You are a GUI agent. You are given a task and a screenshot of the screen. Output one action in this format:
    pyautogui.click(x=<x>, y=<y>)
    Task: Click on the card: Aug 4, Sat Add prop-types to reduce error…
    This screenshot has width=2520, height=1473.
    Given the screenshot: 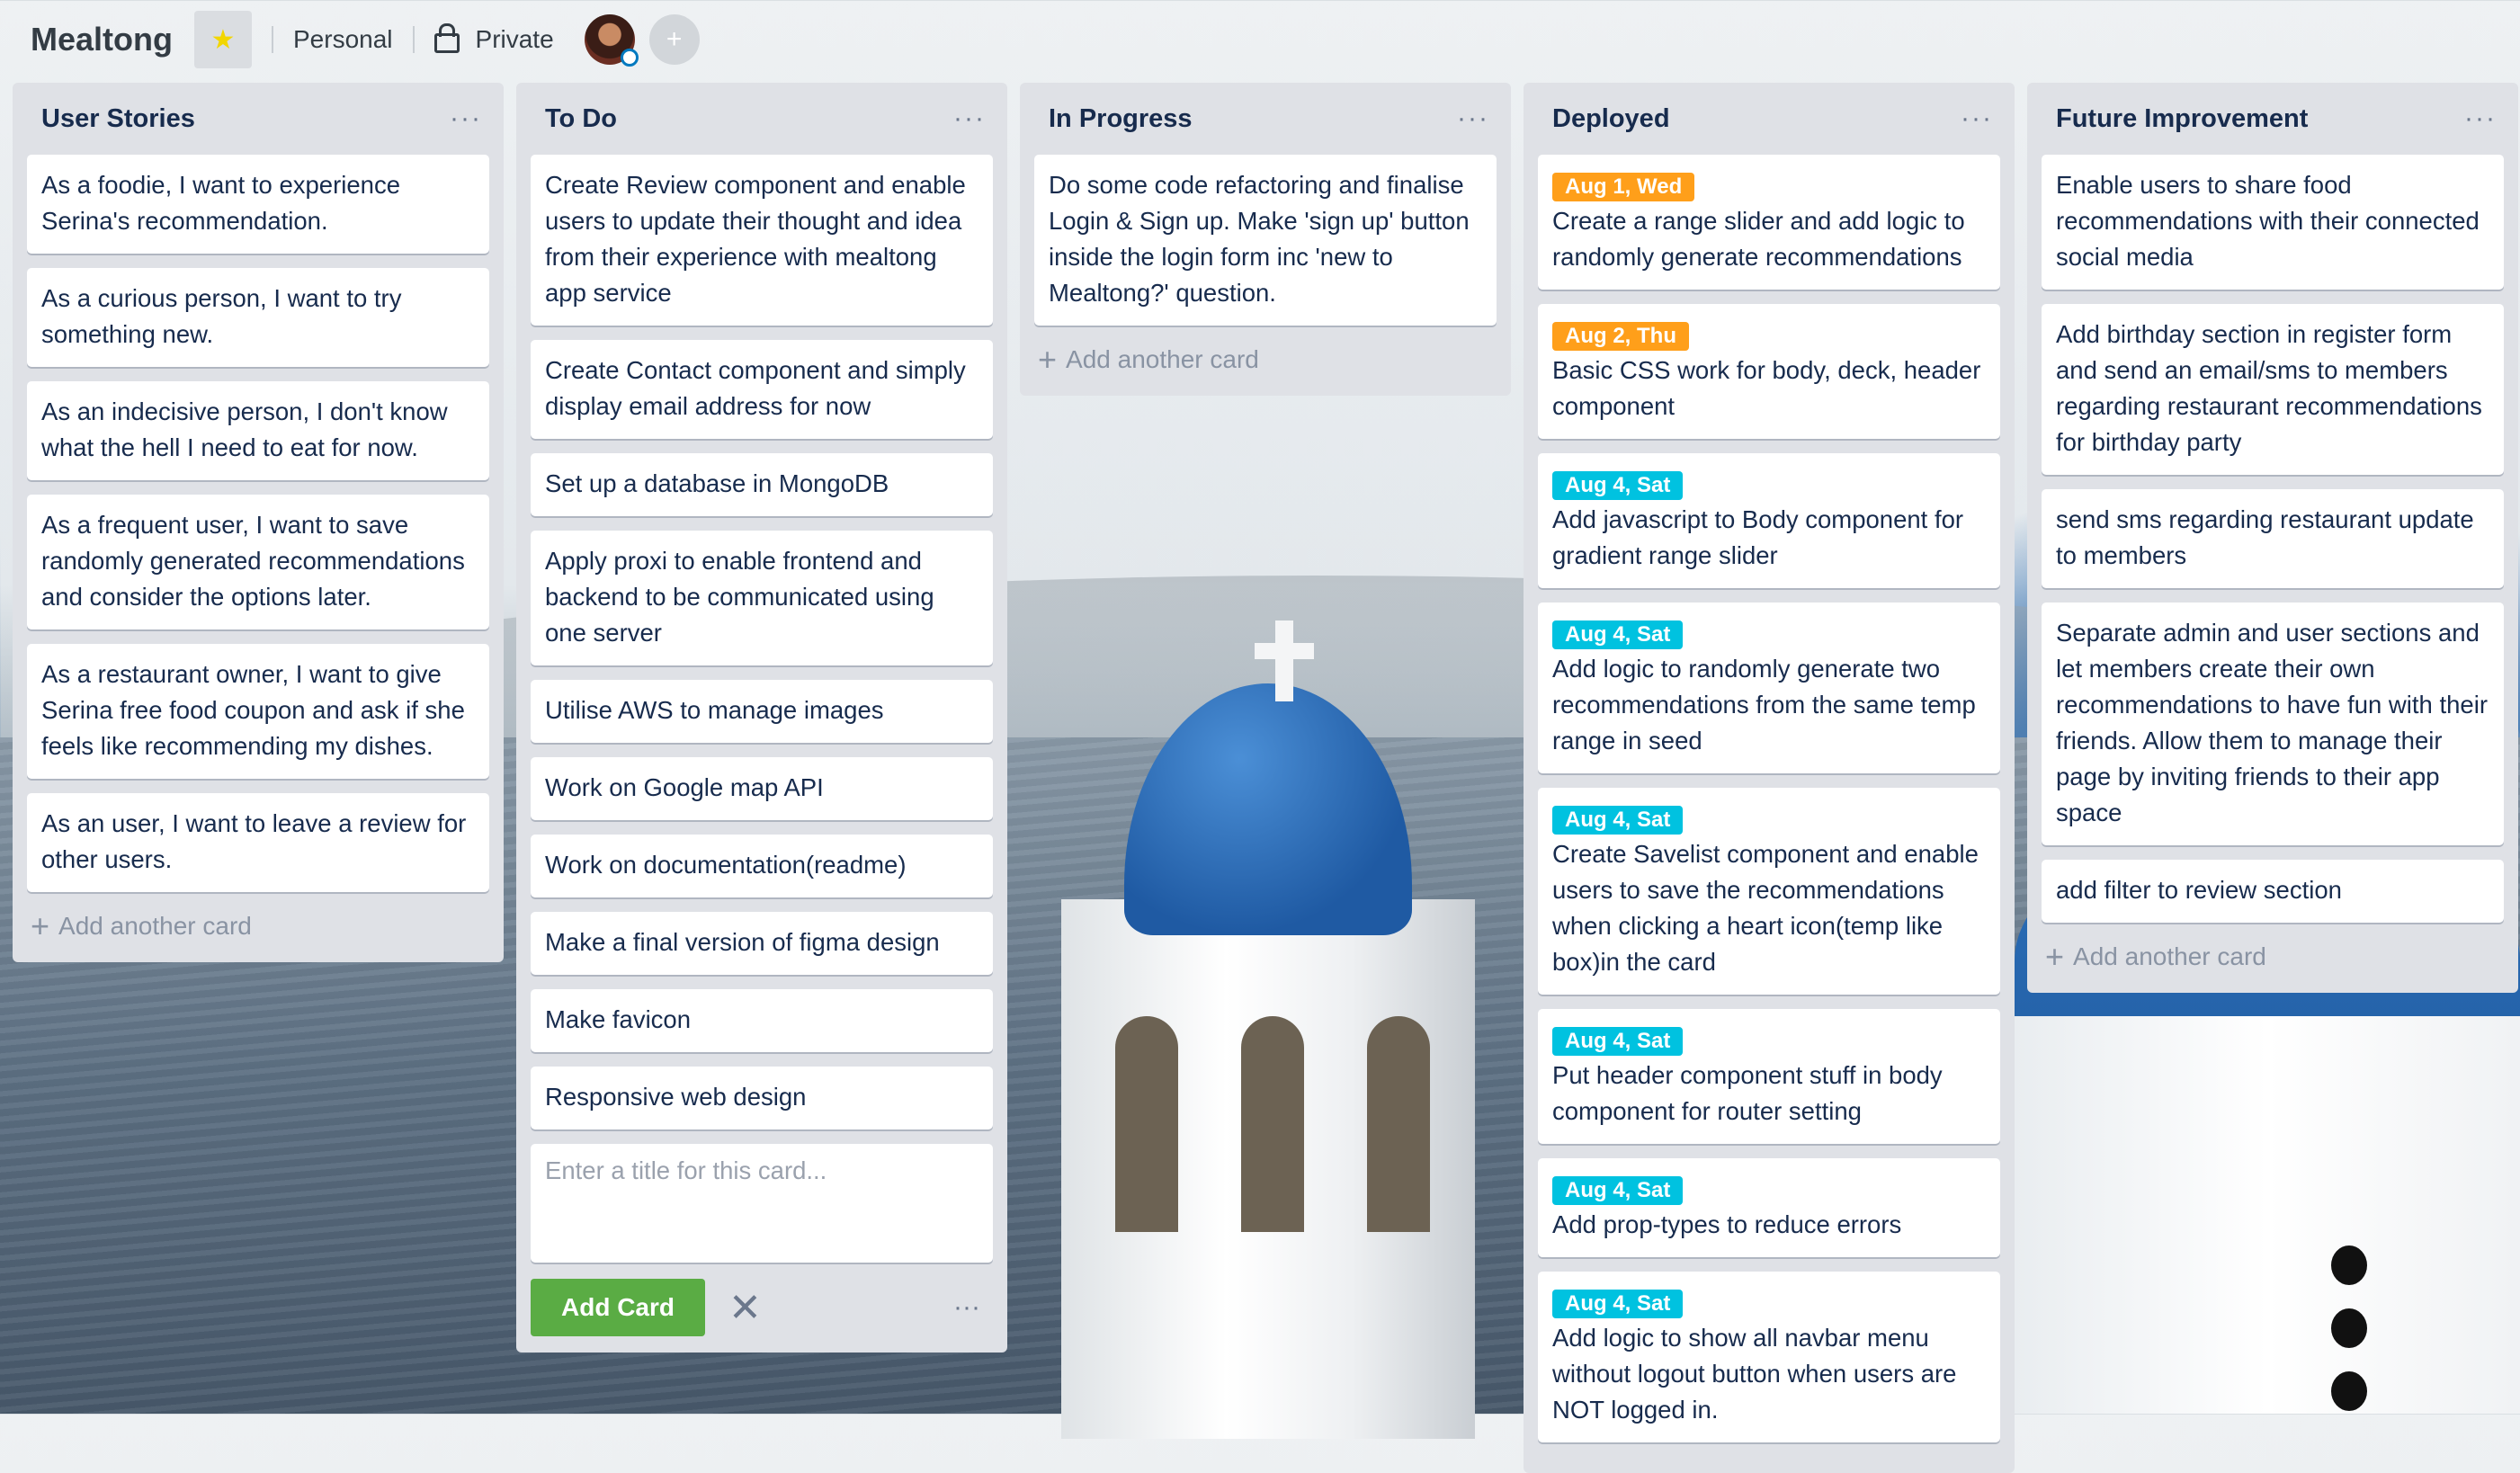 What is the action you would take?
    pyautogui.click(x=1769, y=1207)
    